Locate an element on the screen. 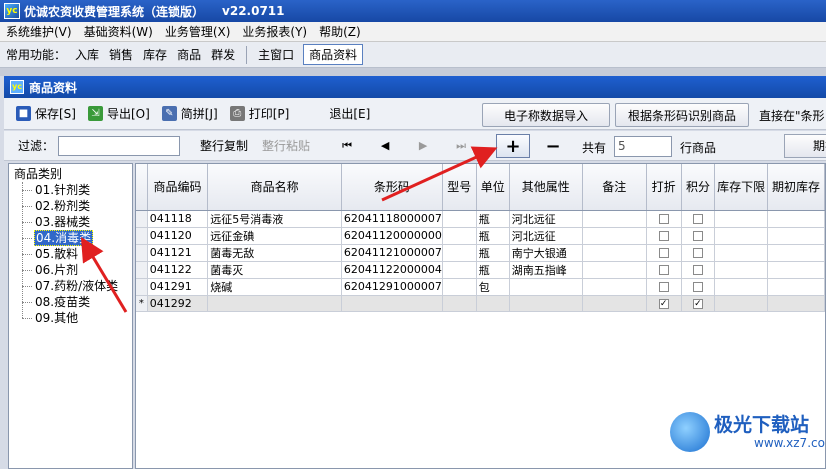 The width and height of the screenshot is (826, 469). quick-item-stock-in: 入库 is located at coordinates (87, 54).